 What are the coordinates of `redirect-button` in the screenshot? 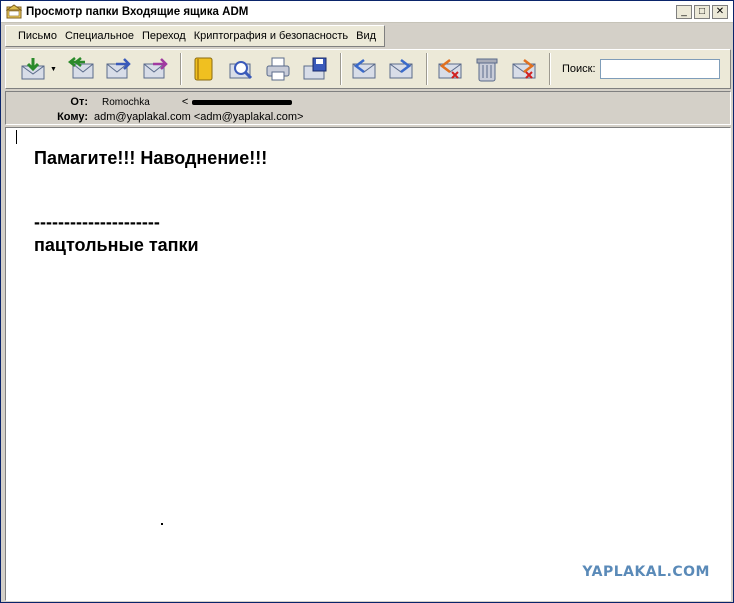 It's located at (155, 69).